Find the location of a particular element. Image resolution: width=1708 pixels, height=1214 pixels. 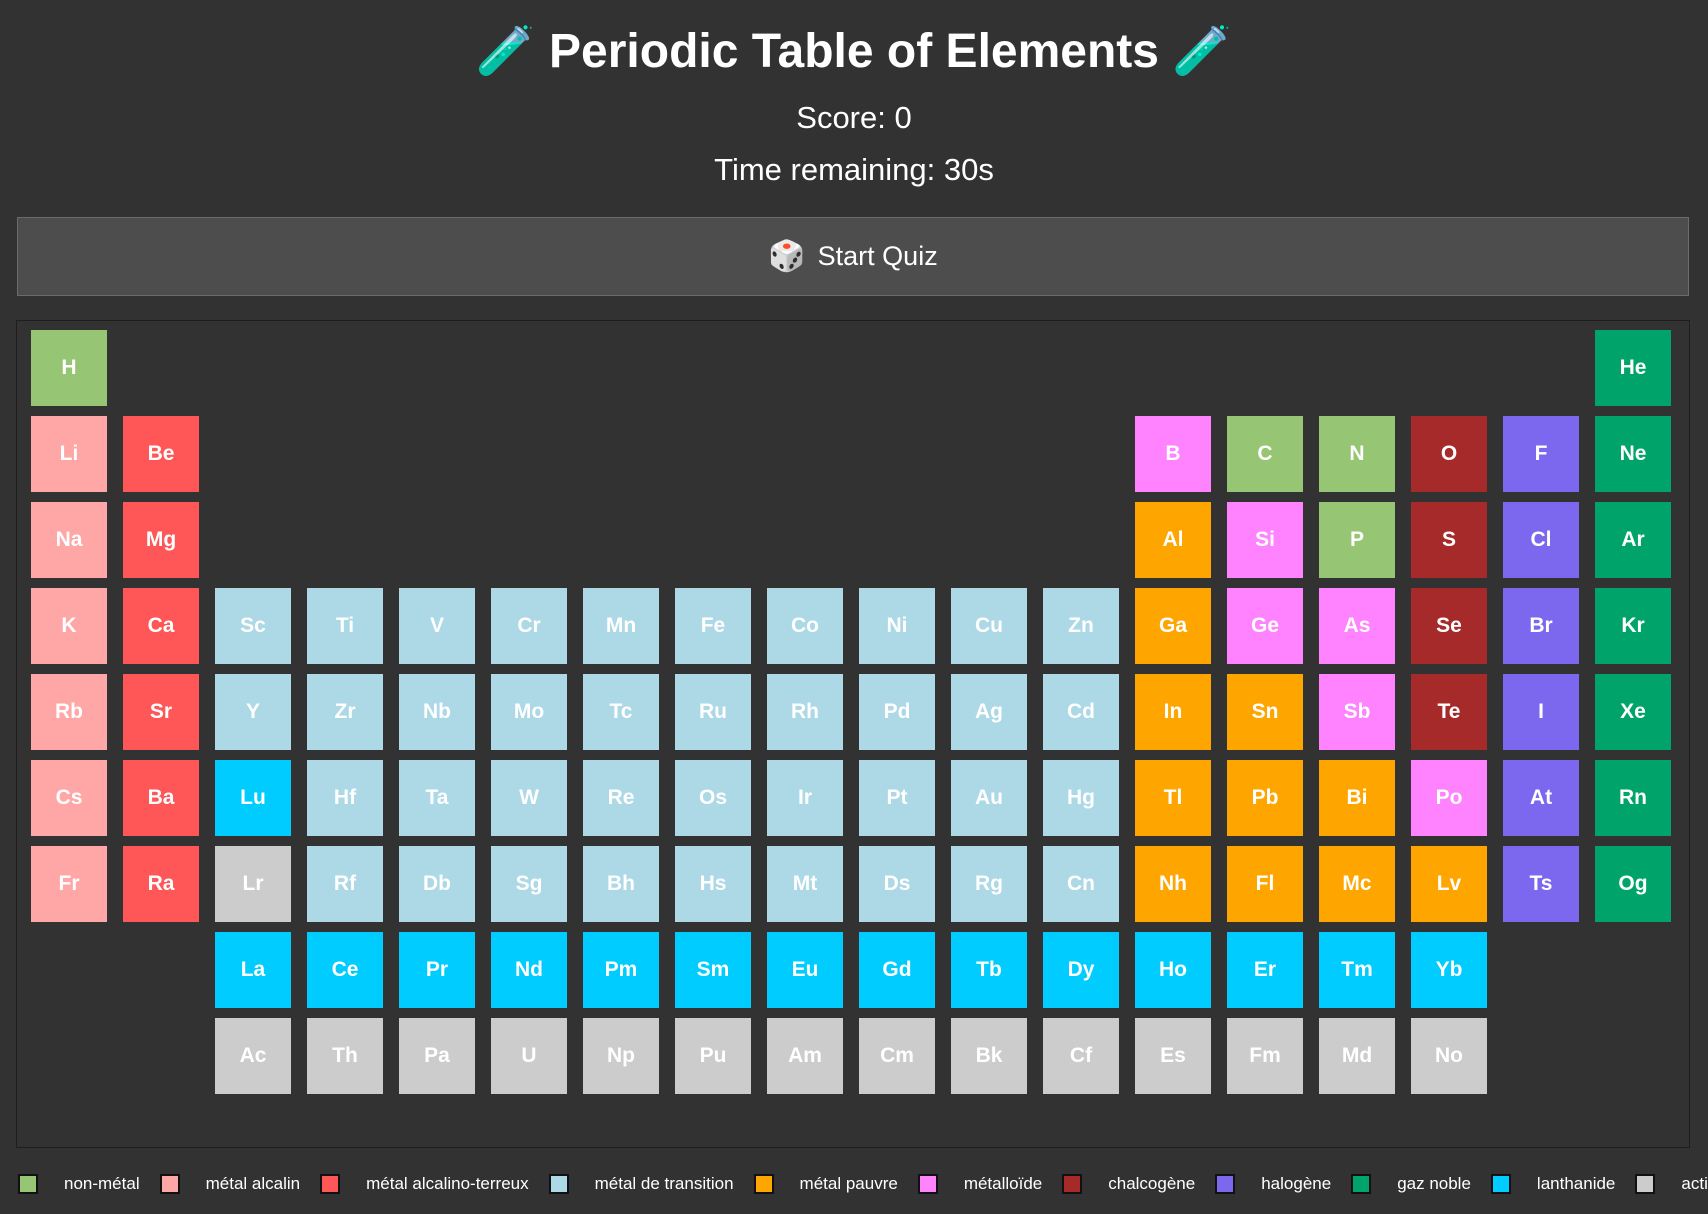

element-am: Am is located at coordinates (805, 1056).